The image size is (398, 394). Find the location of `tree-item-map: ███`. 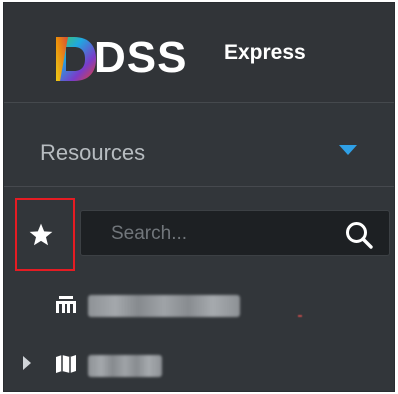

tree-item-map: ███ is located at coordinates (199, 365).